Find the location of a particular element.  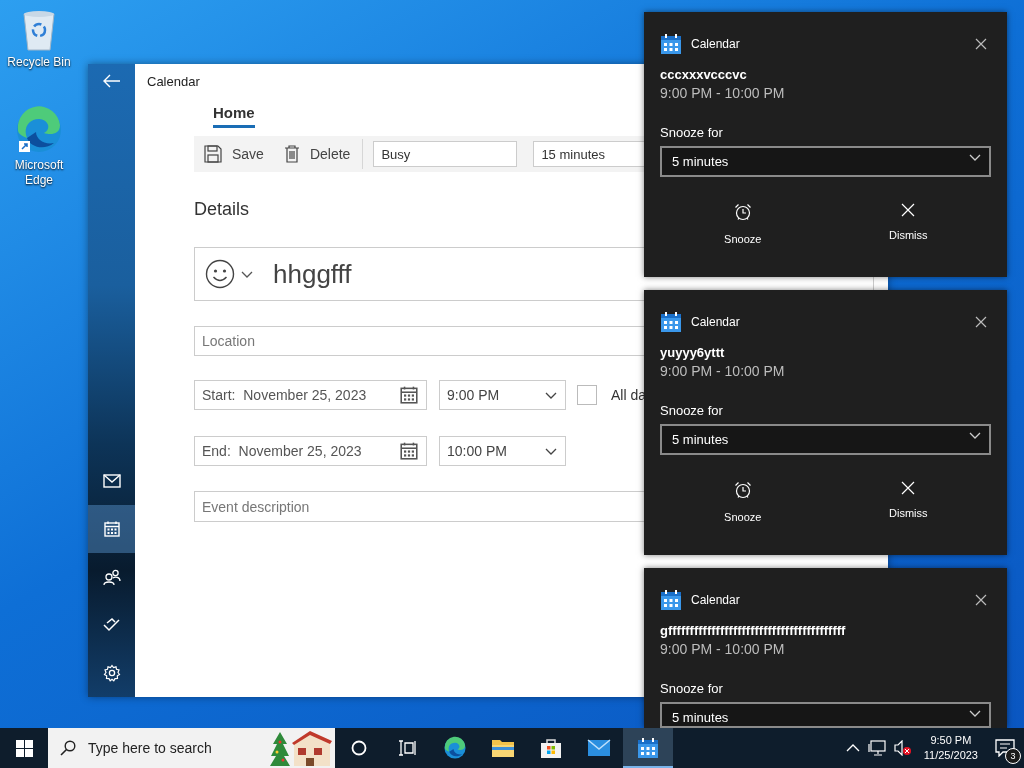

notification-center-button: 3 is located at coordinates (1005, 748).